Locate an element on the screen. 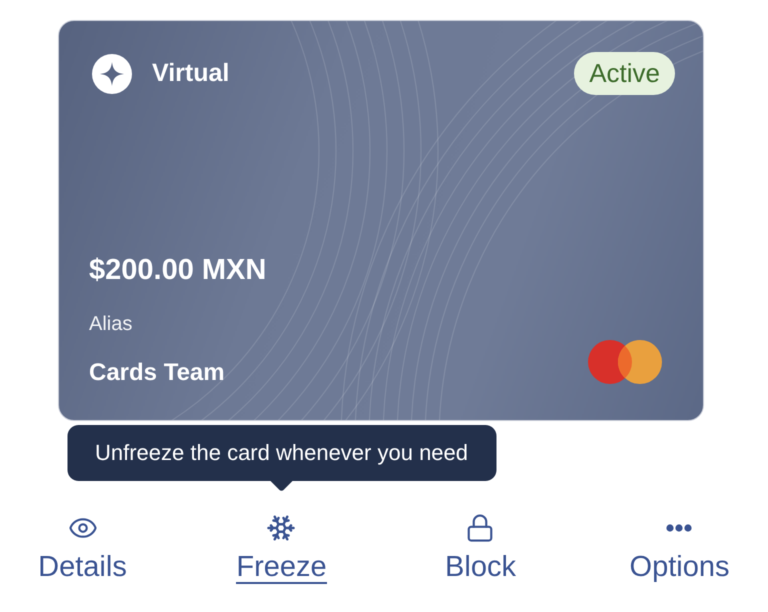 The image size is (768, 612). more-icon is located at coordinates (679, 528).